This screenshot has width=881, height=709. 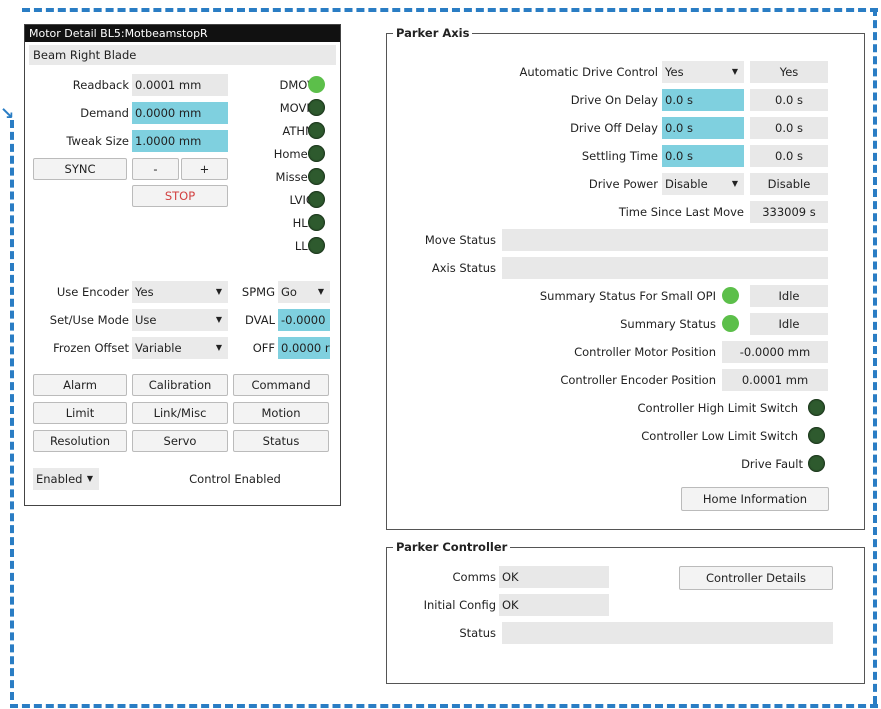 I want to click on outline-right, so click(x=875, y=356).